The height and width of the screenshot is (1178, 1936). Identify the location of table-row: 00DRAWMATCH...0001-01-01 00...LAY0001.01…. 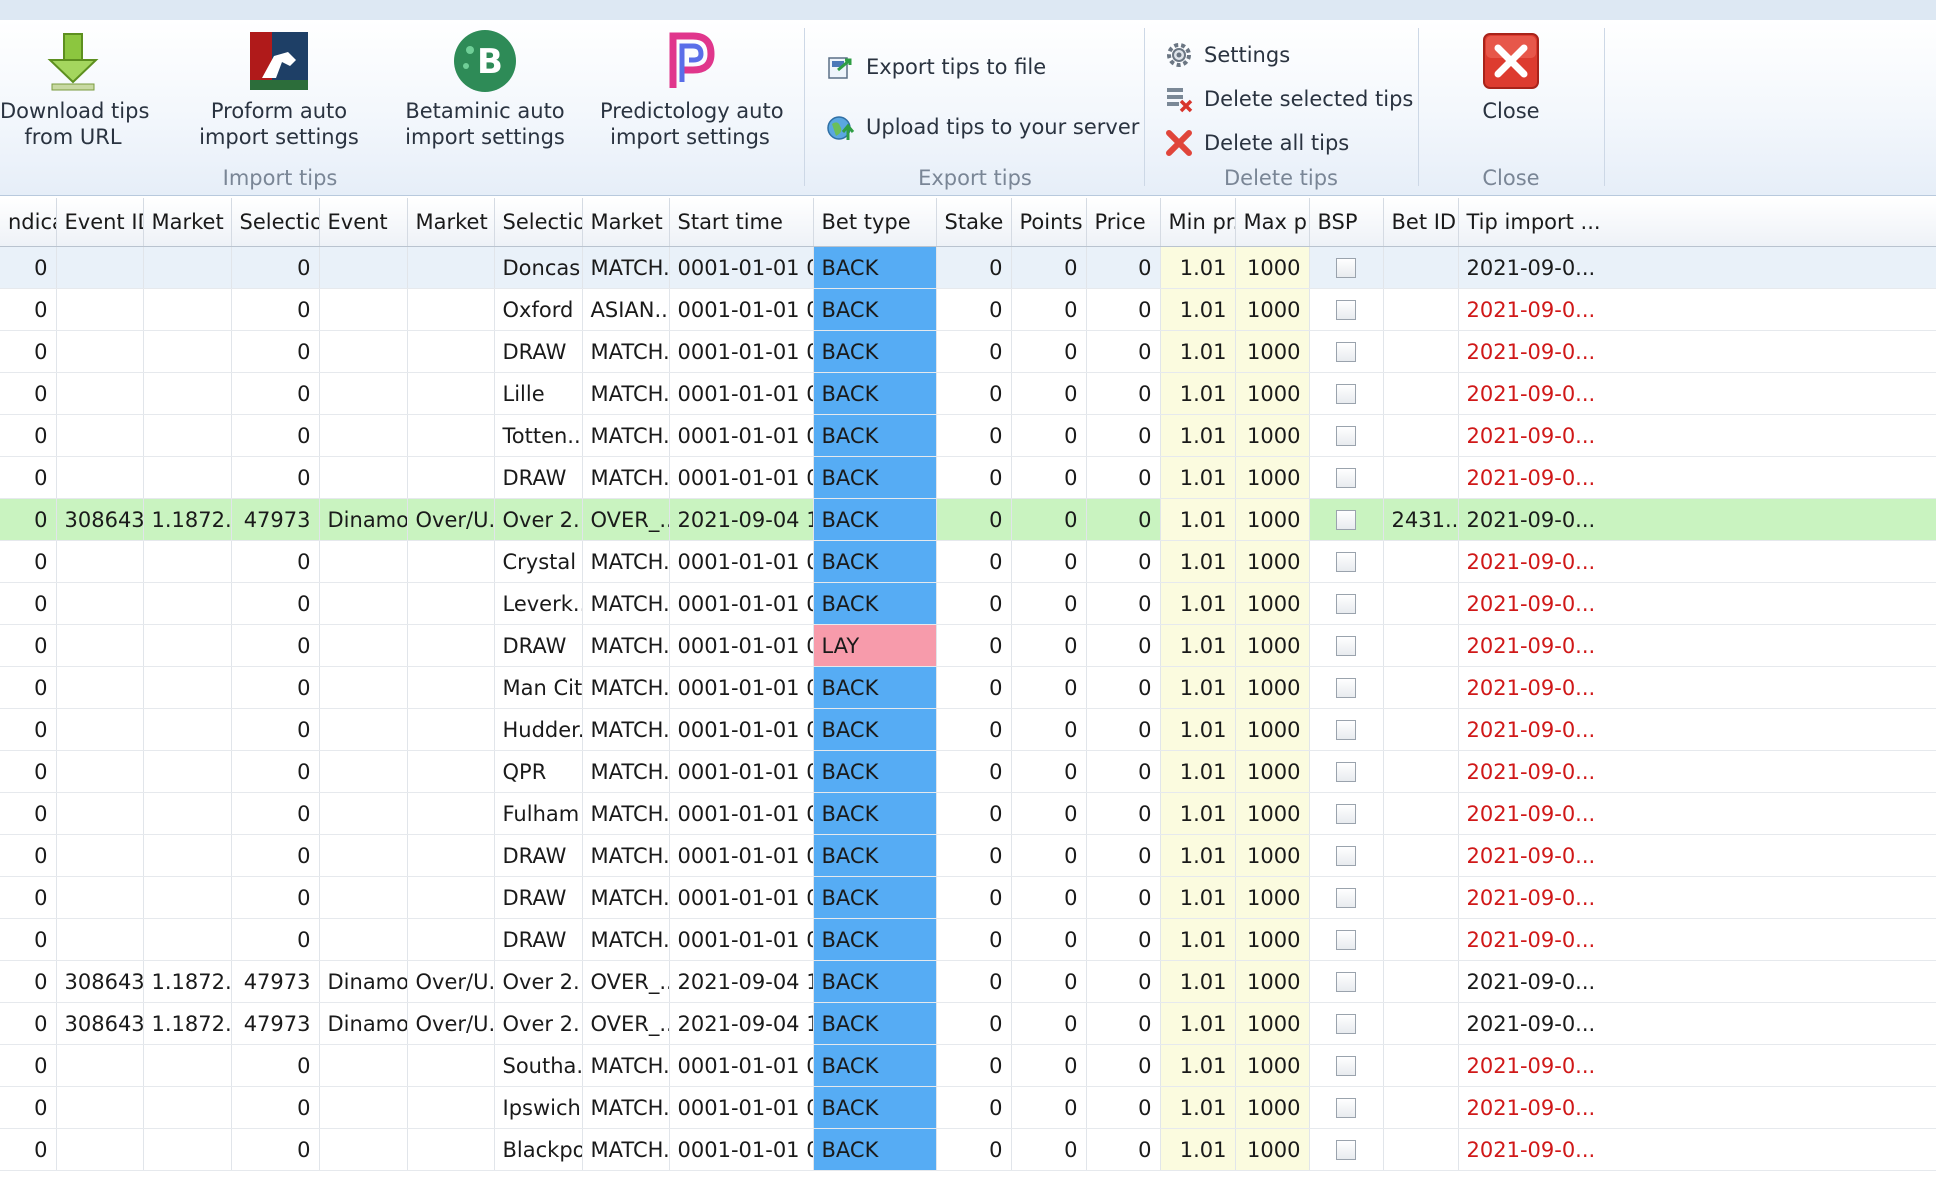
(968, 645).